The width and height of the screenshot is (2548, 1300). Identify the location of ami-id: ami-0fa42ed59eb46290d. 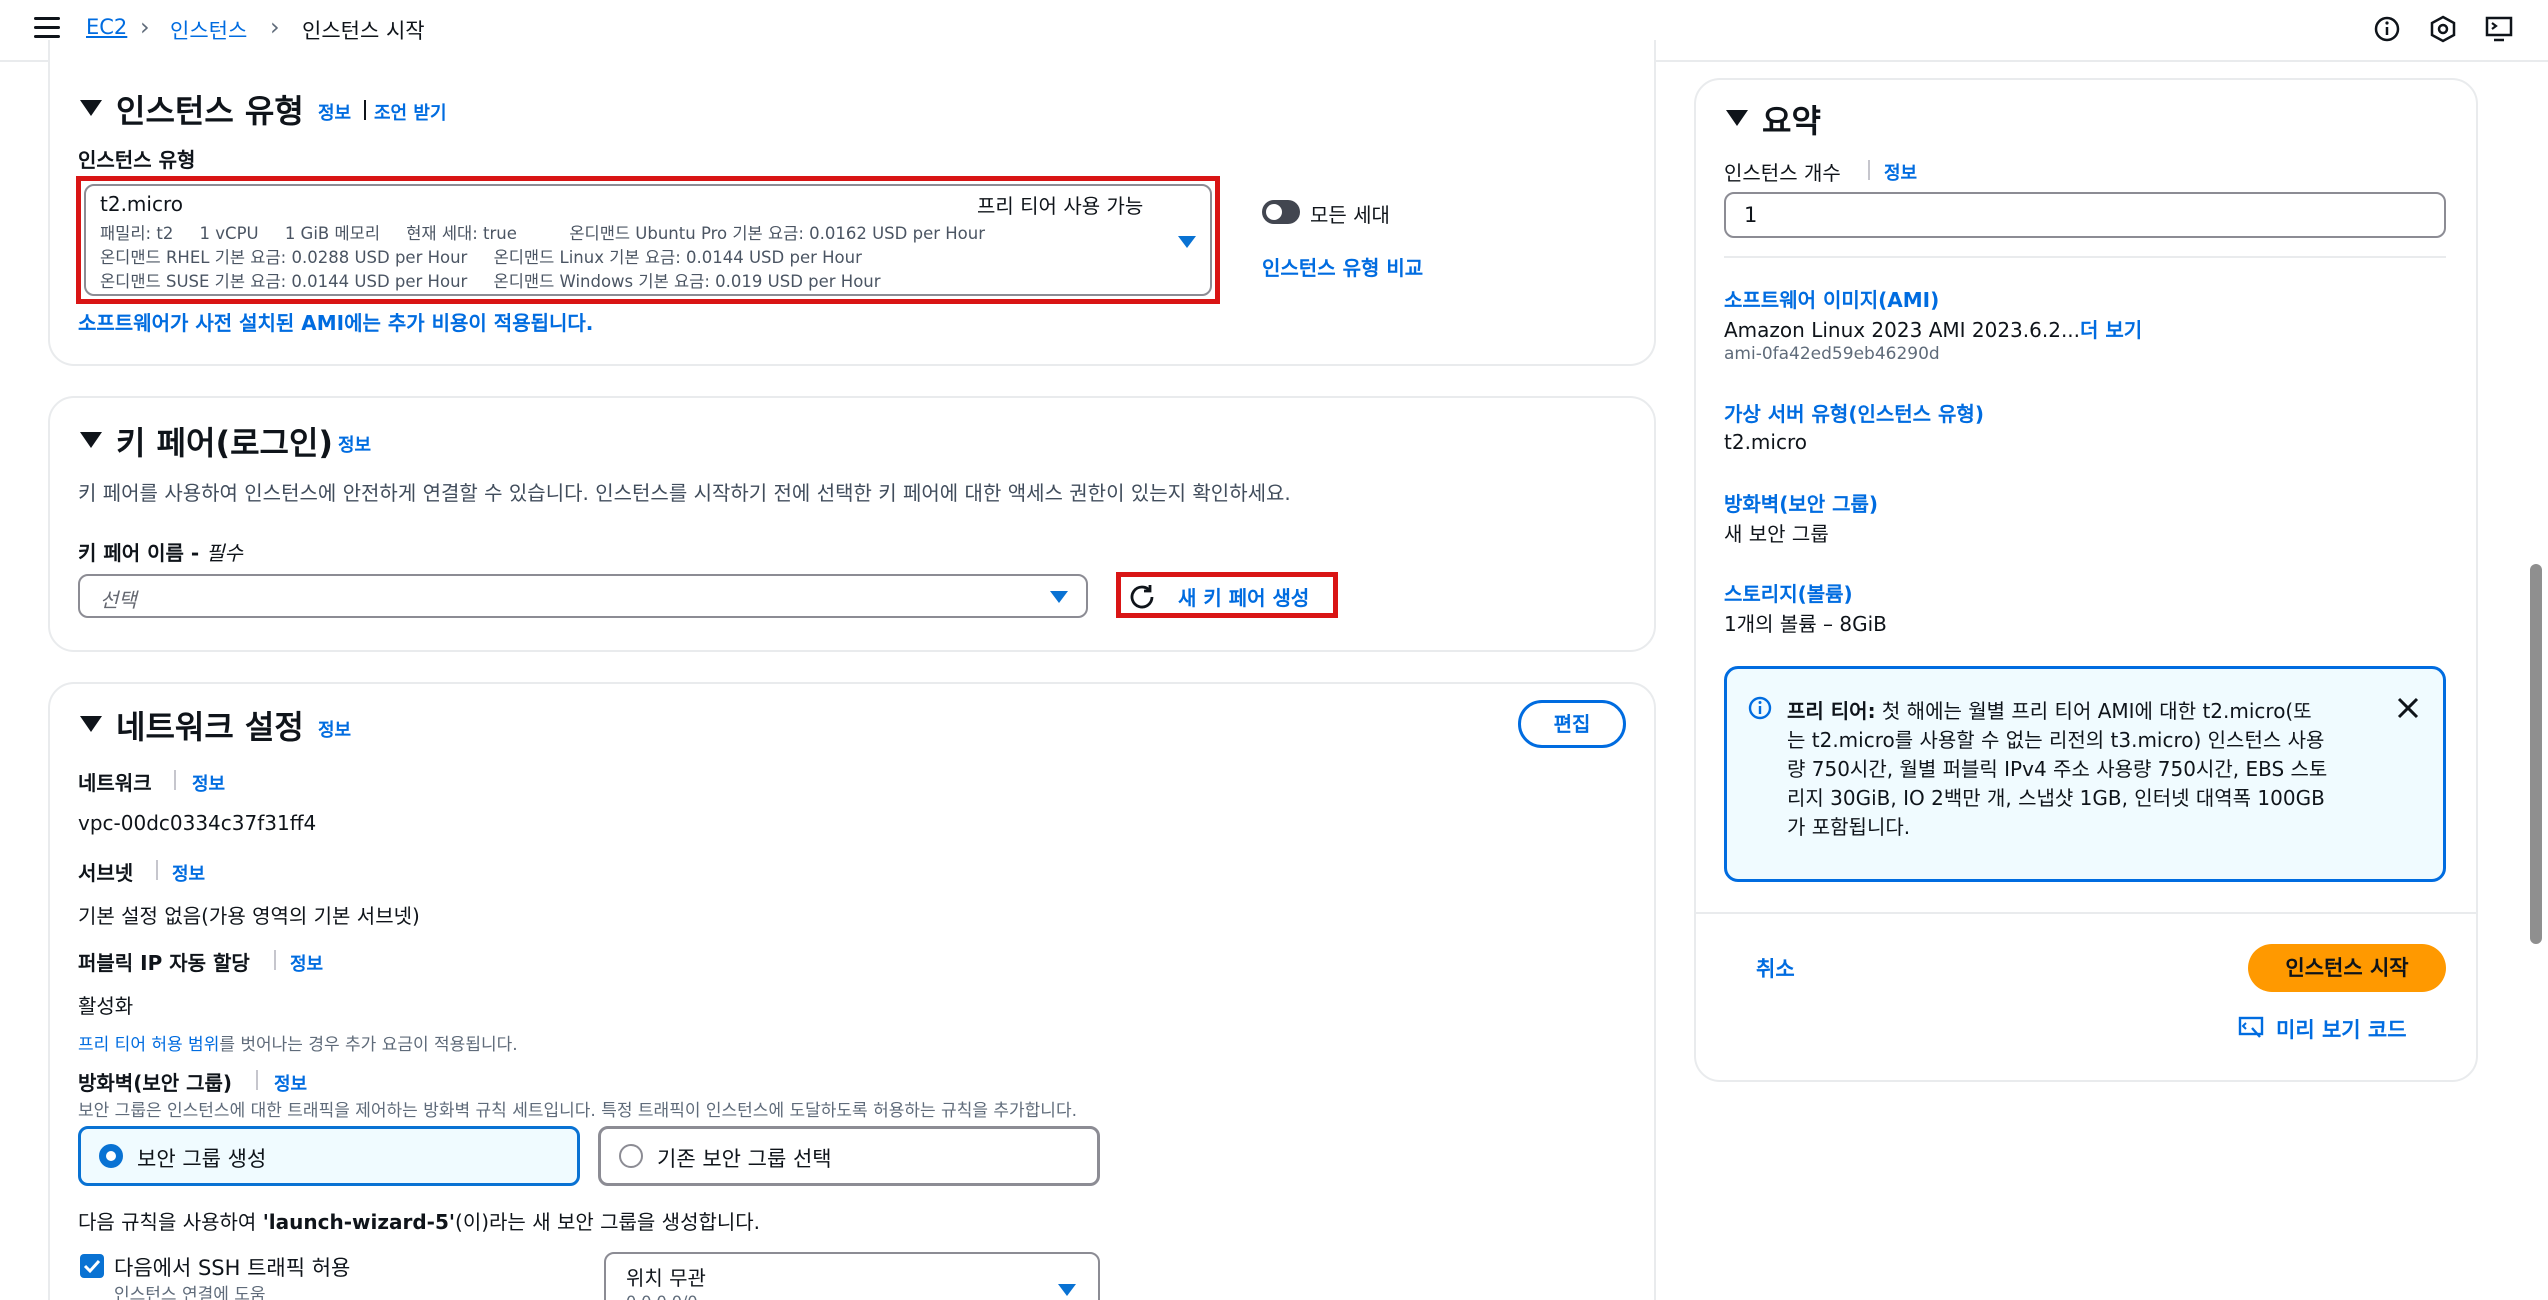
(1832, 354).